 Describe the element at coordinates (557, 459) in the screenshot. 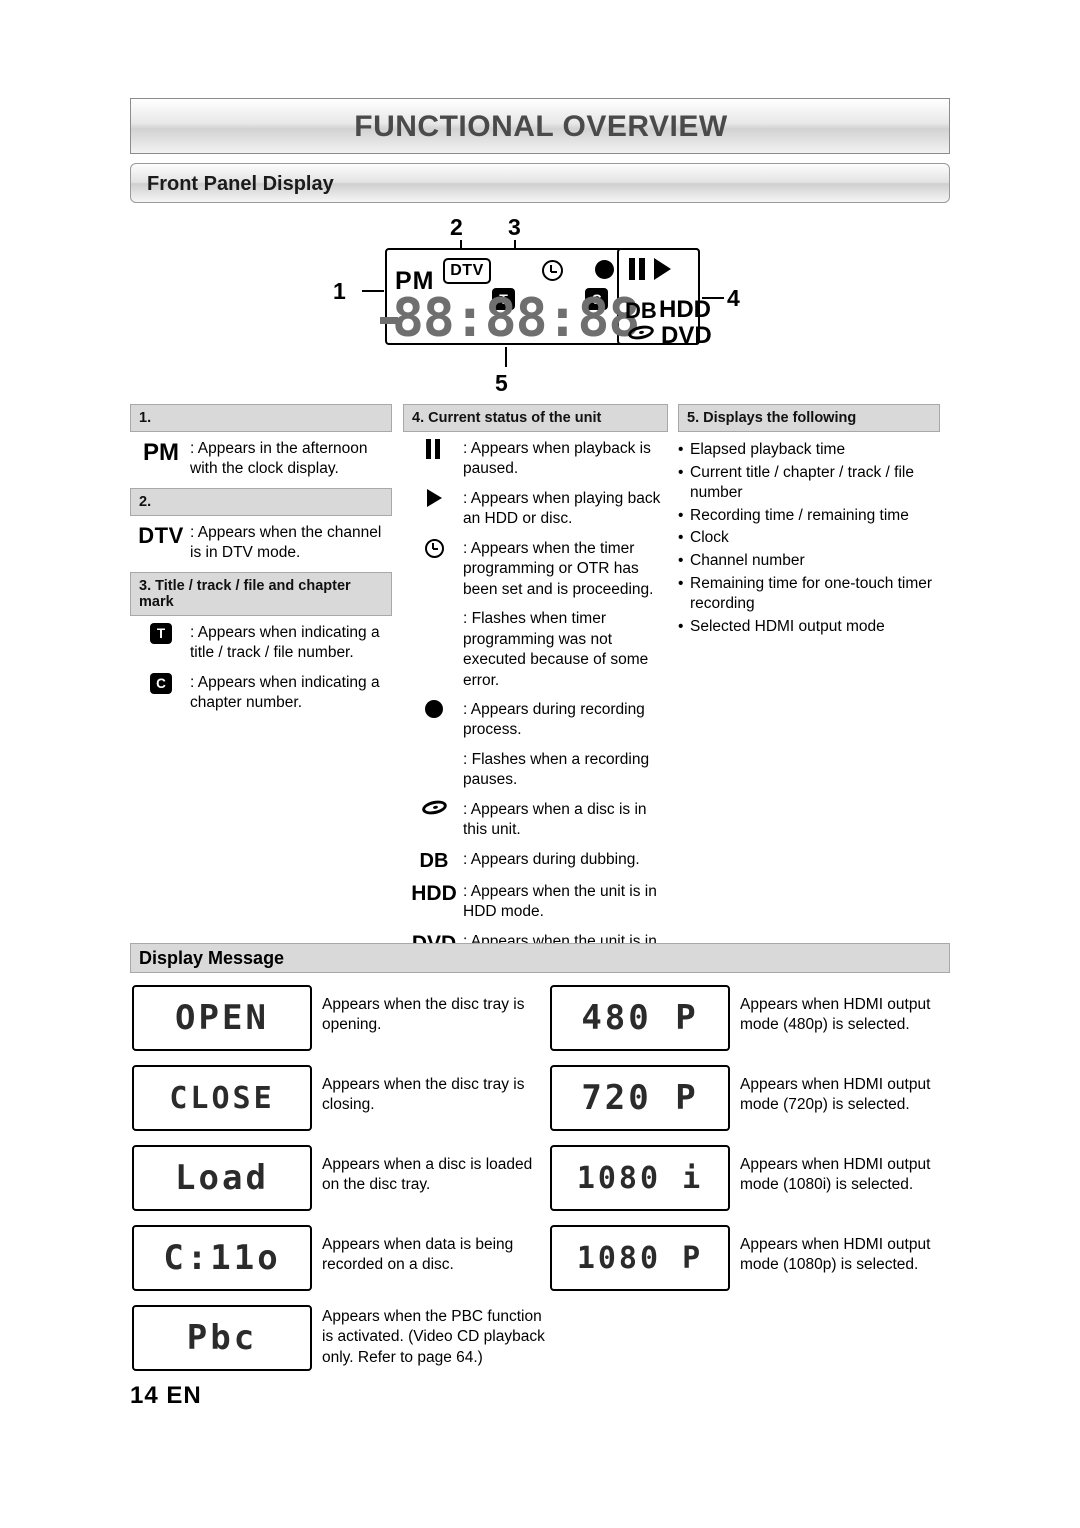

I see `pause-description: : Appears when playback is paused.` at that location.